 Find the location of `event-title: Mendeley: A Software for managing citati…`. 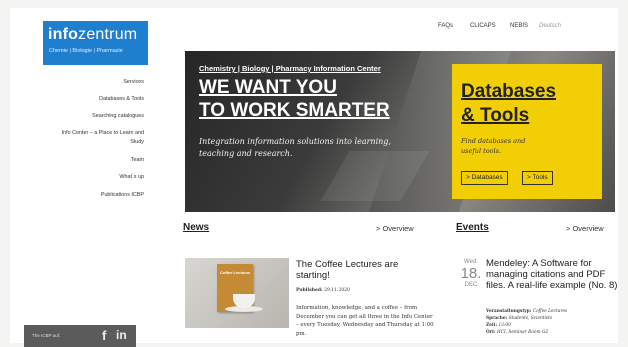

event-title: Mendeley: A Software for managing citati… is located at coordinates (552, 274).